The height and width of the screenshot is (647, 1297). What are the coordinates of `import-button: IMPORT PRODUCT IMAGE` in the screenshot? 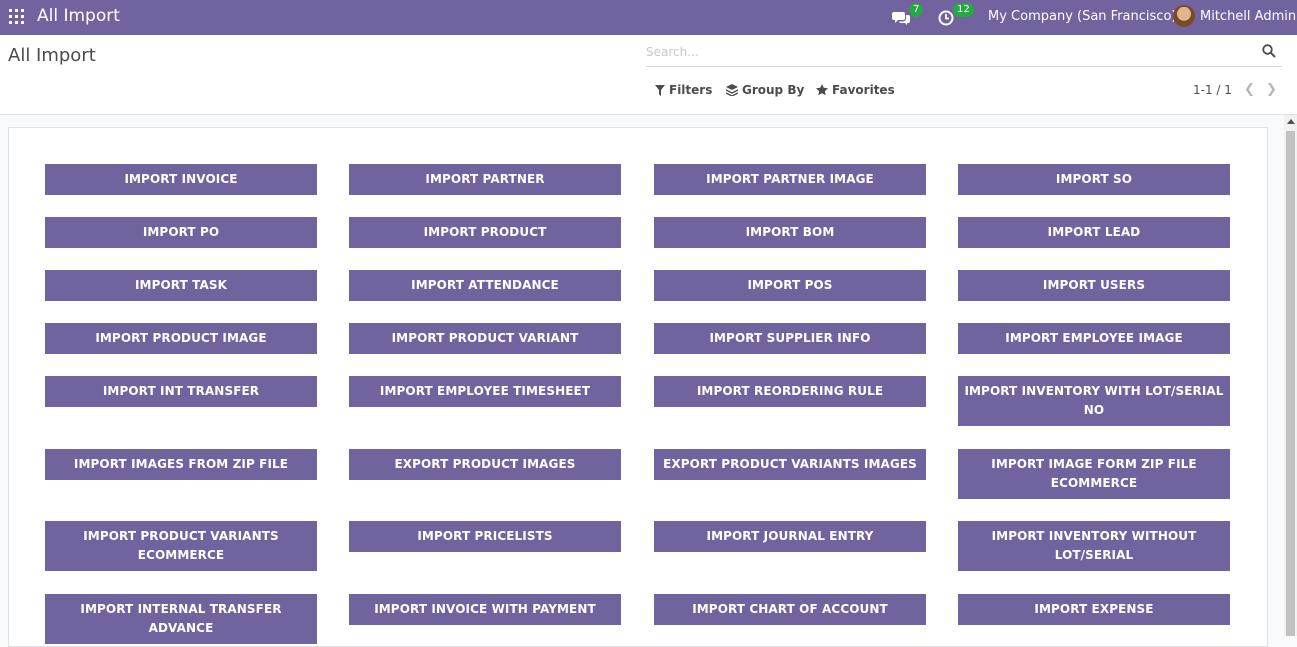 It's located at (181, 338).